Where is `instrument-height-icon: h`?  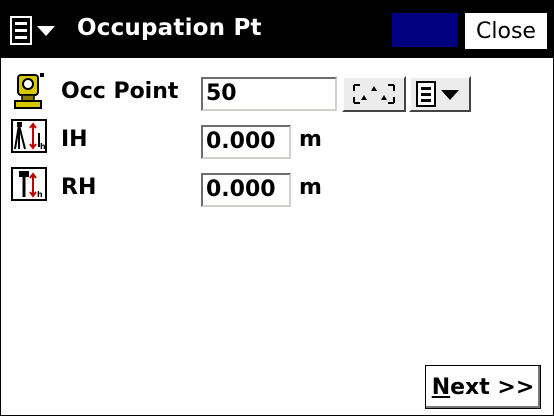
instrument-height-icon: h is located at coordinates (29, 136).